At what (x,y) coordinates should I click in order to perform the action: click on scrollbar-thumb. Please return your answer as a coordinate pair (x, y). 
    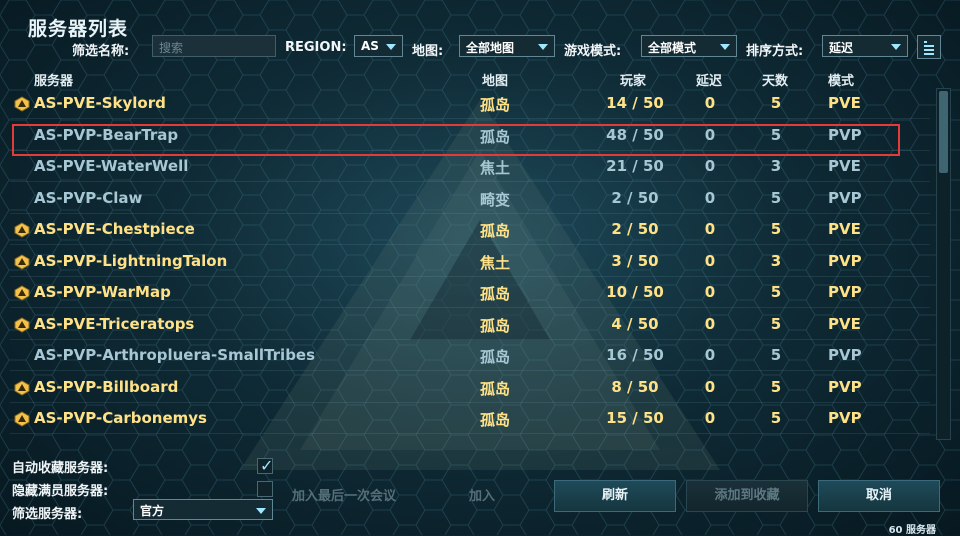
    Looking at the image, I should click on (943, 132).